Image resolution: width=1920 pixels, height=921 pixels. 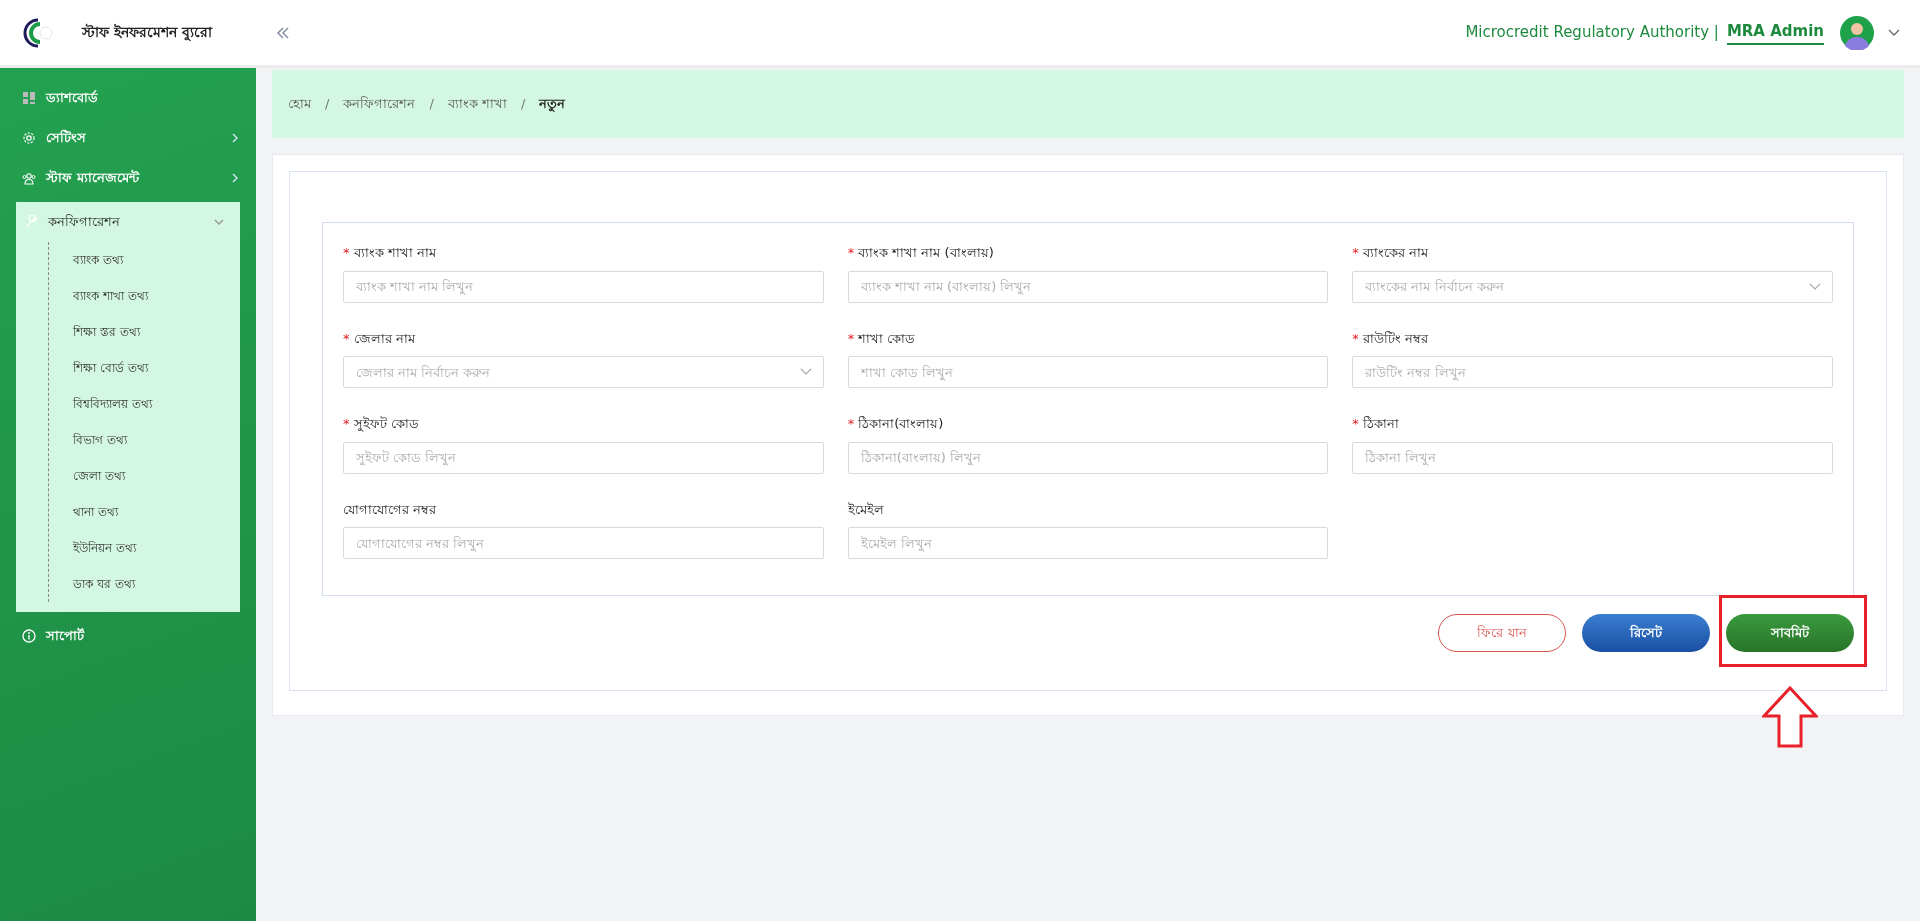 I want to click on breadcrumb-link: কনফিগারেশন, so click(x=379, y=104).